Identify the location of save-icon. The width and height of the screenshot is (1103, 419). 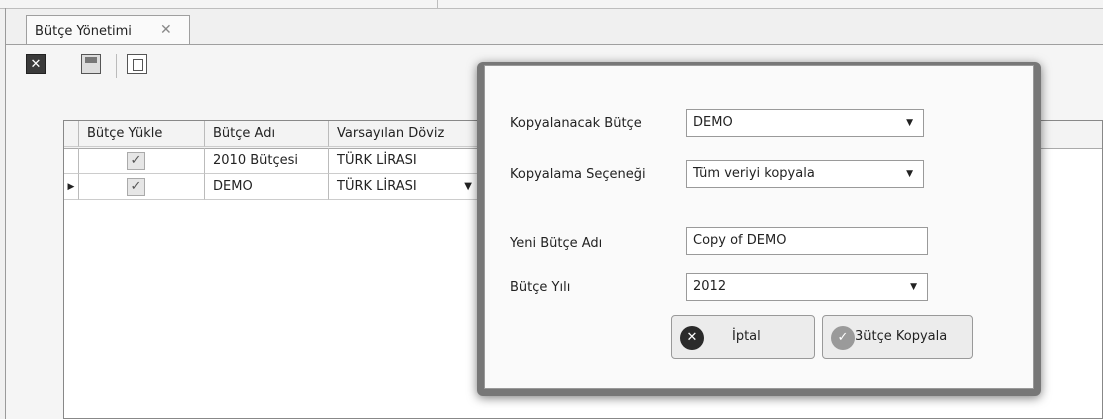
(91, 64).